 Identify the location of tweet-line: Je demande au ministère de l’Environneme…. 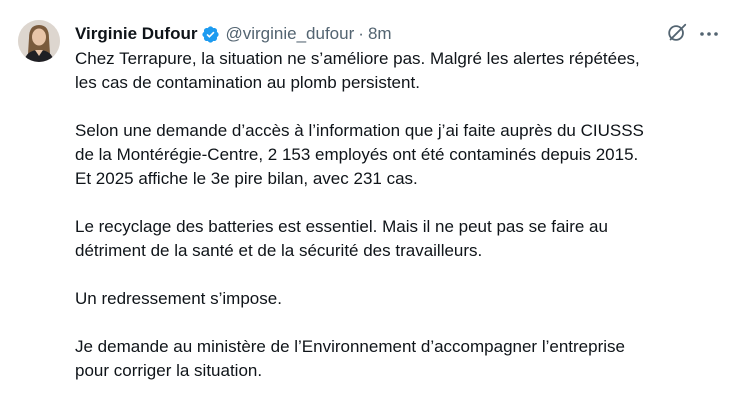
(350, 346).